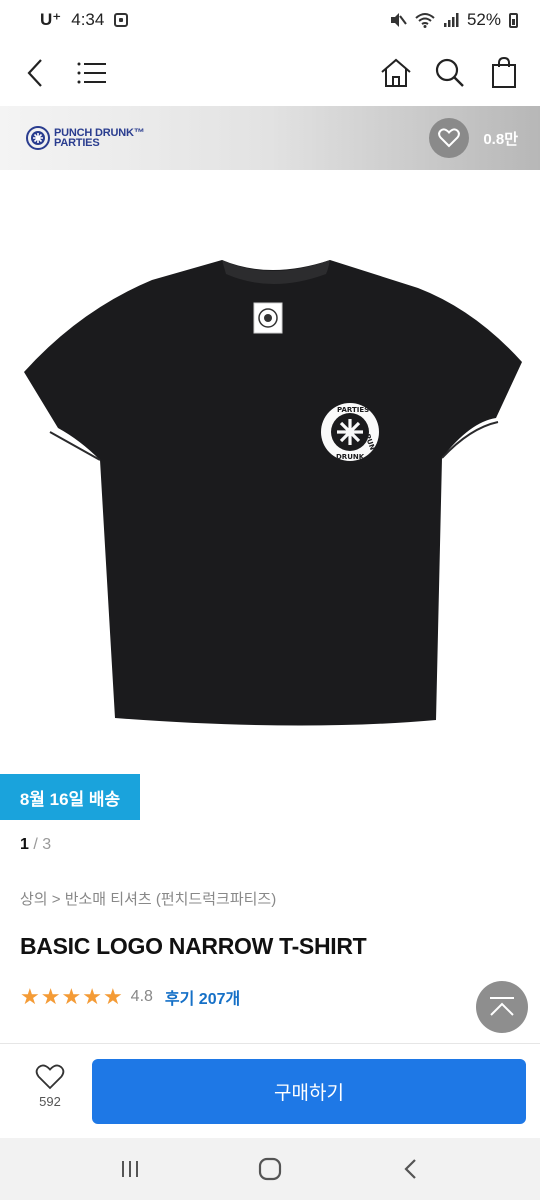 This screenshot has width=540, height=1200. I want to click on heart-icon, so click(449, 138).